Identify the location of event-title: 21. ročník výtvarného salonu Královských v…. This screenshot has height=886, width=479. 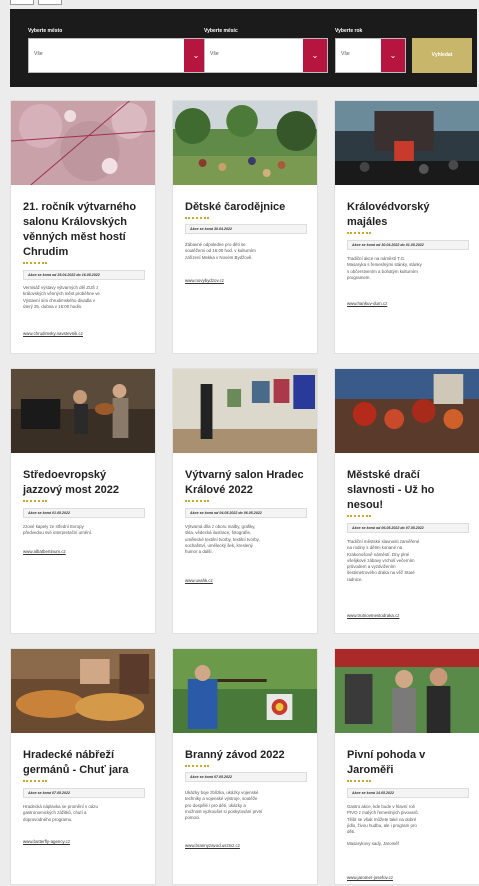
(79, 230).